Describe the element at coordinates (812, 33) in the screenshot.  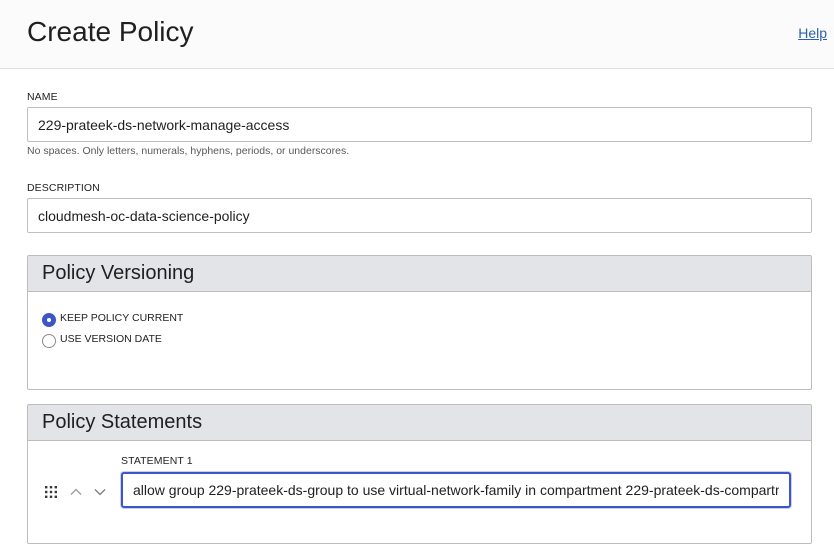
I see `help-link: Help` at that location.